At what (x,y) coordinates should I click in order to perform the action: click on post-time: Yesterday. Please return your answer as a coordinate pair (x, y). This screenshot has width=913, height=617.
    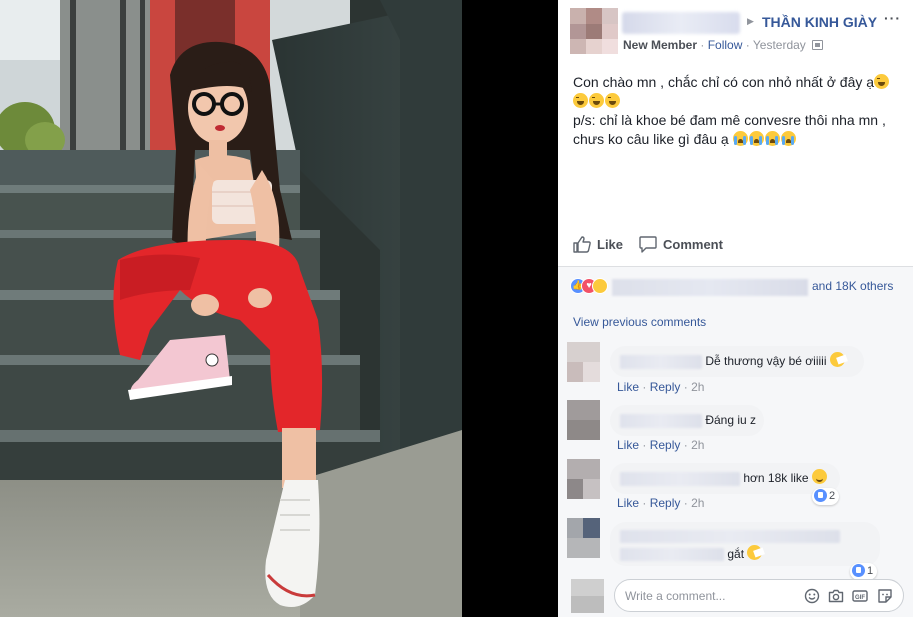
    Looking at the image, I should click on (779, 45).